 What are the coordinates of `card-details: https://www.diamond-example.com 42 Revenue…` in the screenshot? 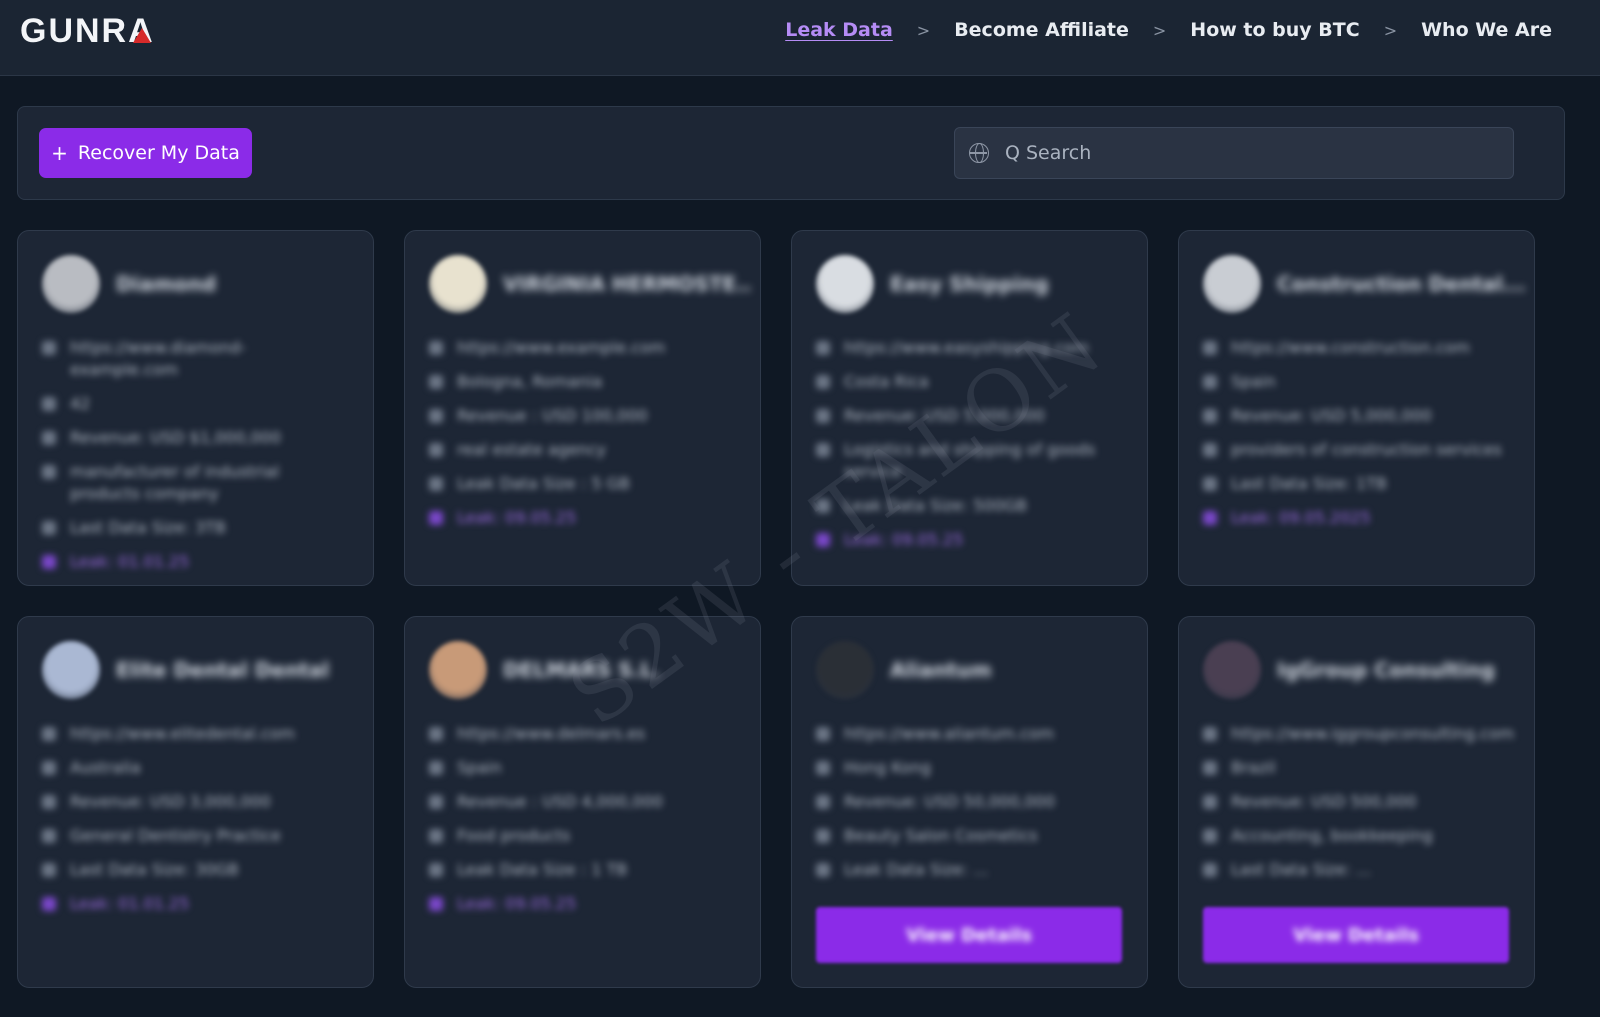 It's located at (197, 461).